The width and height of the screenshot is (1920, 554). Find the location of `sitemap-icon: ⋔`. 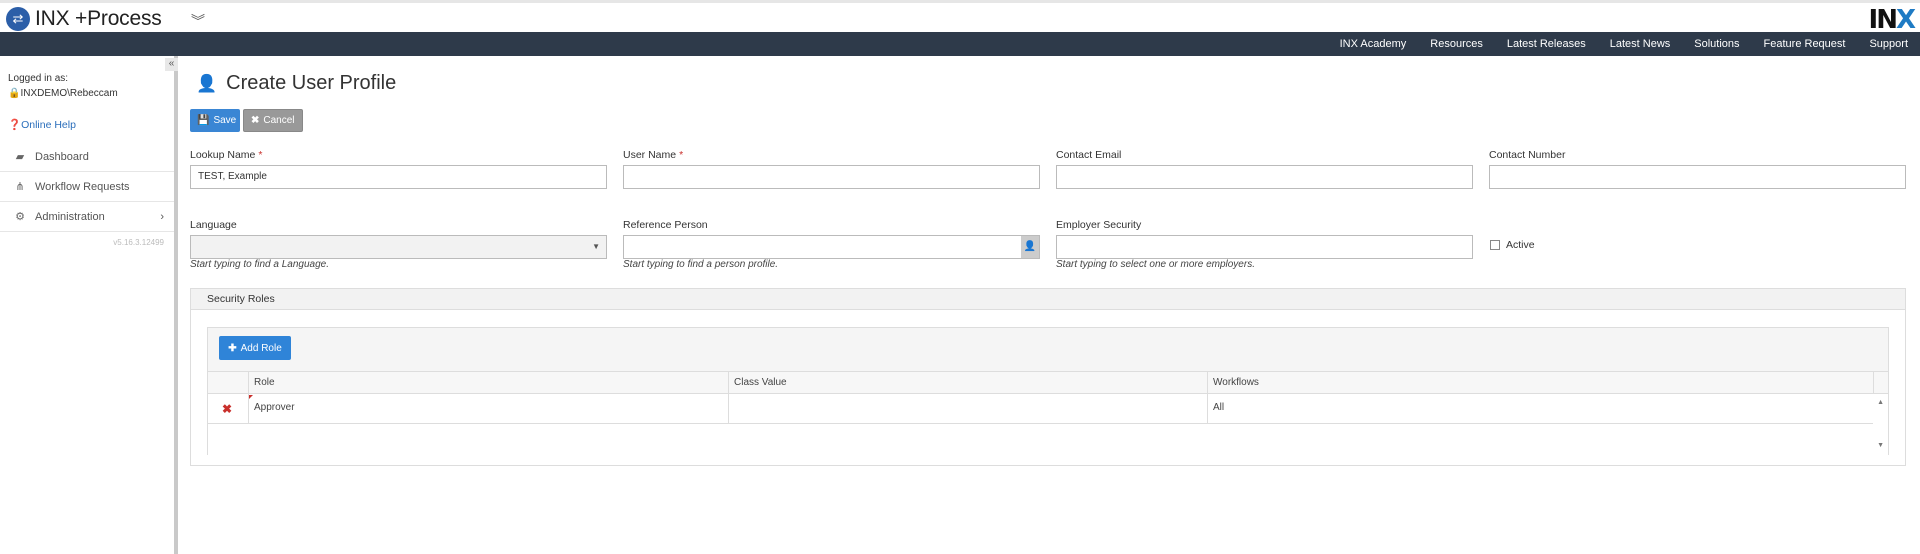

sitemap-icon: ⋔ is located at coordinates (20, 187).